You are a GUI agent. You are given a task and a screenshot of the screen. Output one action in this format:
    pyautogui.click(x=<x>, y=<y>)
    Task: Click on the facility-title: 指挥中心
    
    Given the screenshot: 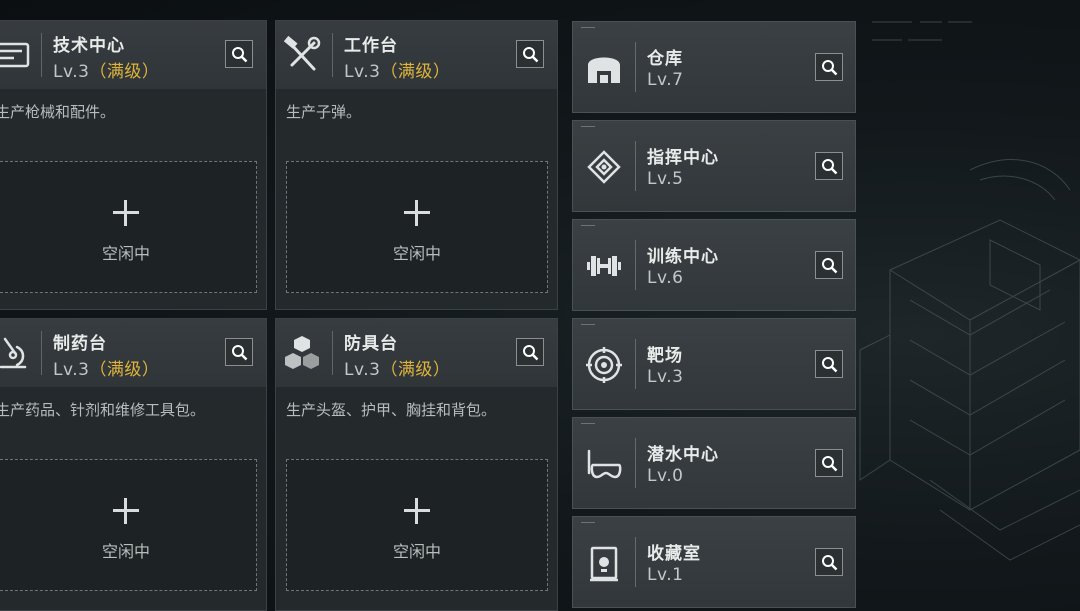 What is the action you would take?
    pyautogui.click(x=683, y=158)
    